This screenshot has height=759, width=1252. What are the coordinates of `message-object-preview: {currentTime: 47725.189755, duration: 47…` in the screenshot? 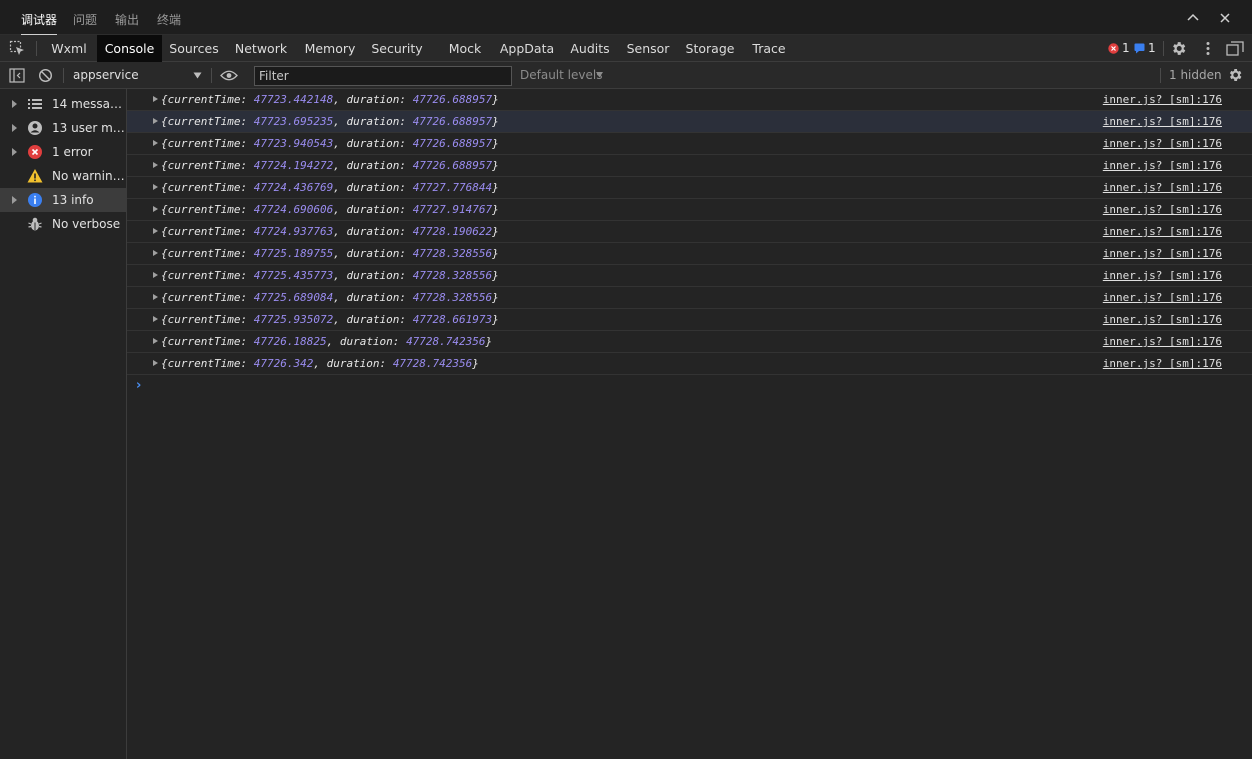 It's located at (330, 253).